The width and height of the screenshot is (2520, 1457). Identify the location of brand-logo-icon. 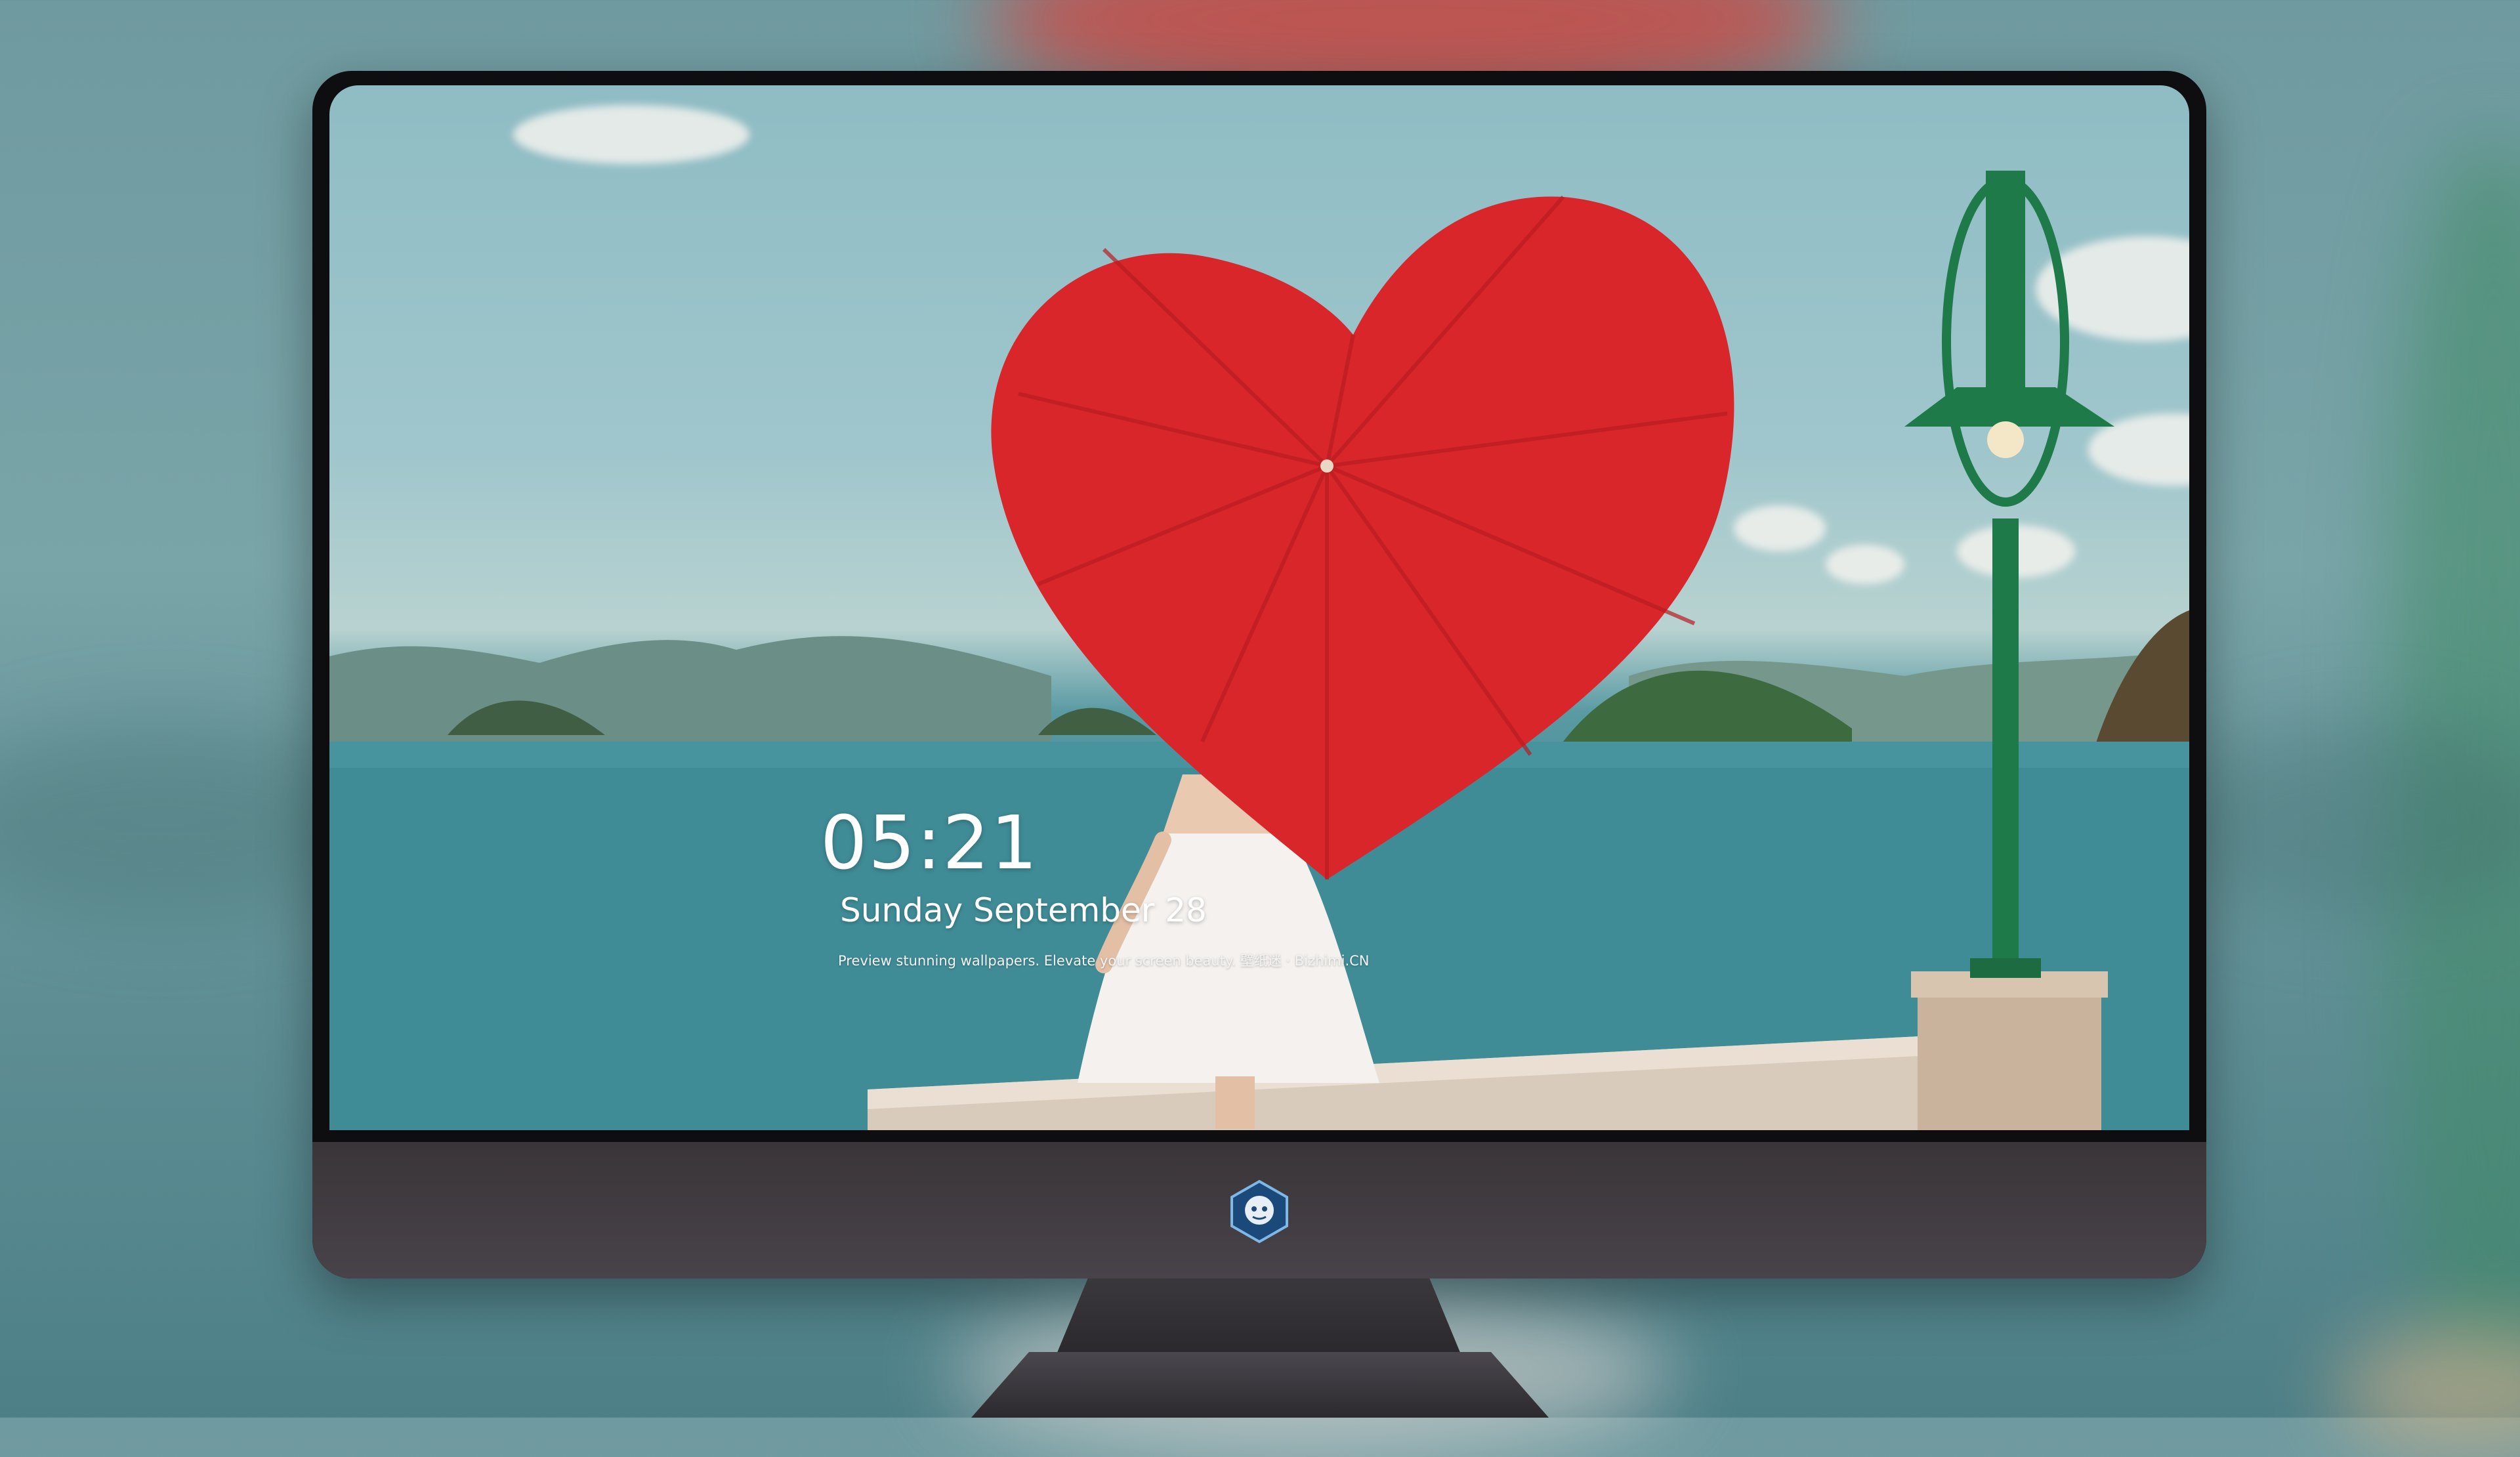
(1259, 1211).